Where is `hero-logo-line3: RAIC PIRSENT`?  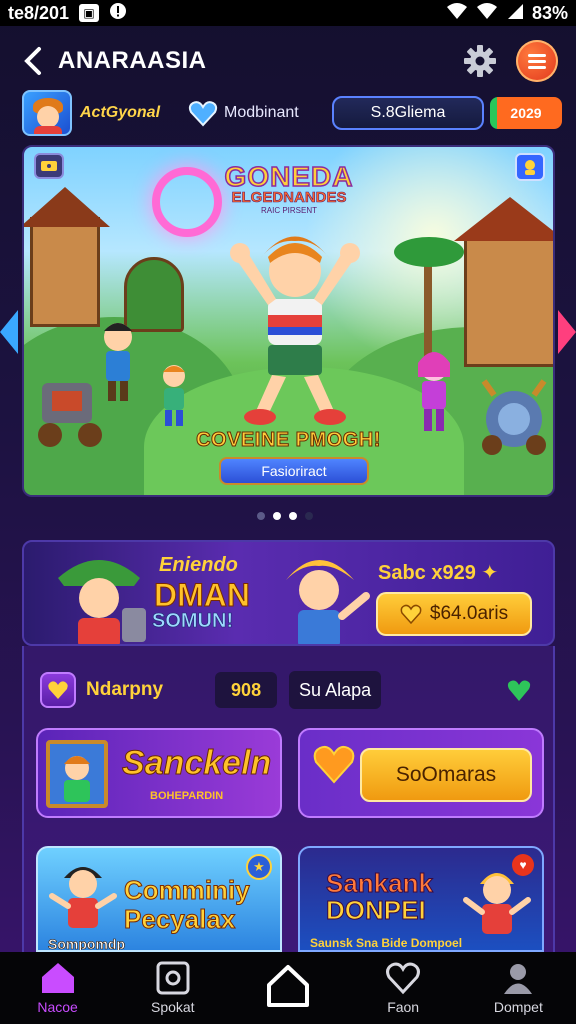
hero-logo-line3: RAIC PIRSENT is located at coordinates (288, 210).